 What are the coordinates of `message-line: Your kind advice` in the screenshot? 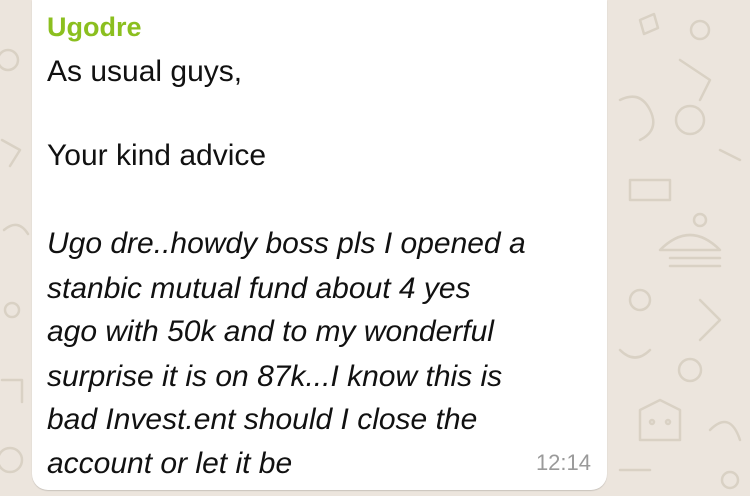 It's located at (157, 155).